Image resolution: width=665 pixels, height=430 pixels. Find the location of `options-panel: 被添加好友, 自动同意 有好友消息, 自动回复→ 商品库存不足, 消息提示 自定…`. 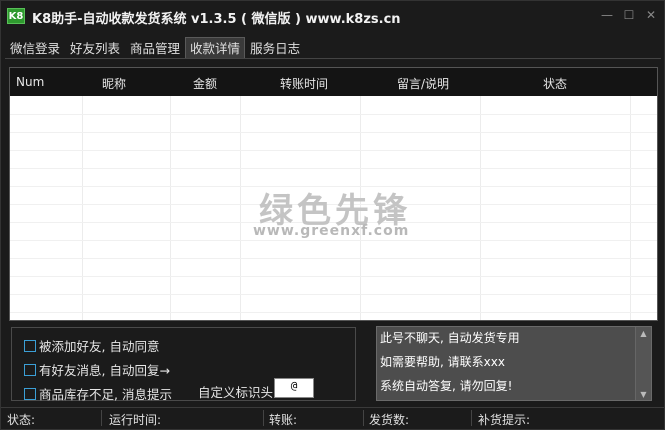

options-panel: 被添加好友, 自动同意 有好友消息, 自动回复→ 商品库存不足, 消息提示 自定… is located at coordinates (183, 365).